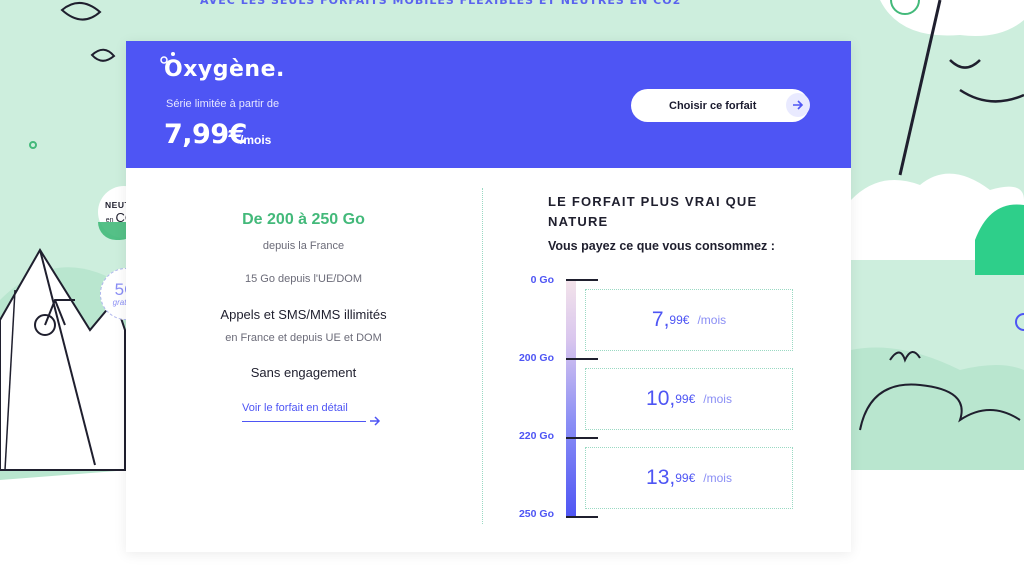  I want to click on calls-sms: Appels et SMS/MMS illimités, so click(303, 314).